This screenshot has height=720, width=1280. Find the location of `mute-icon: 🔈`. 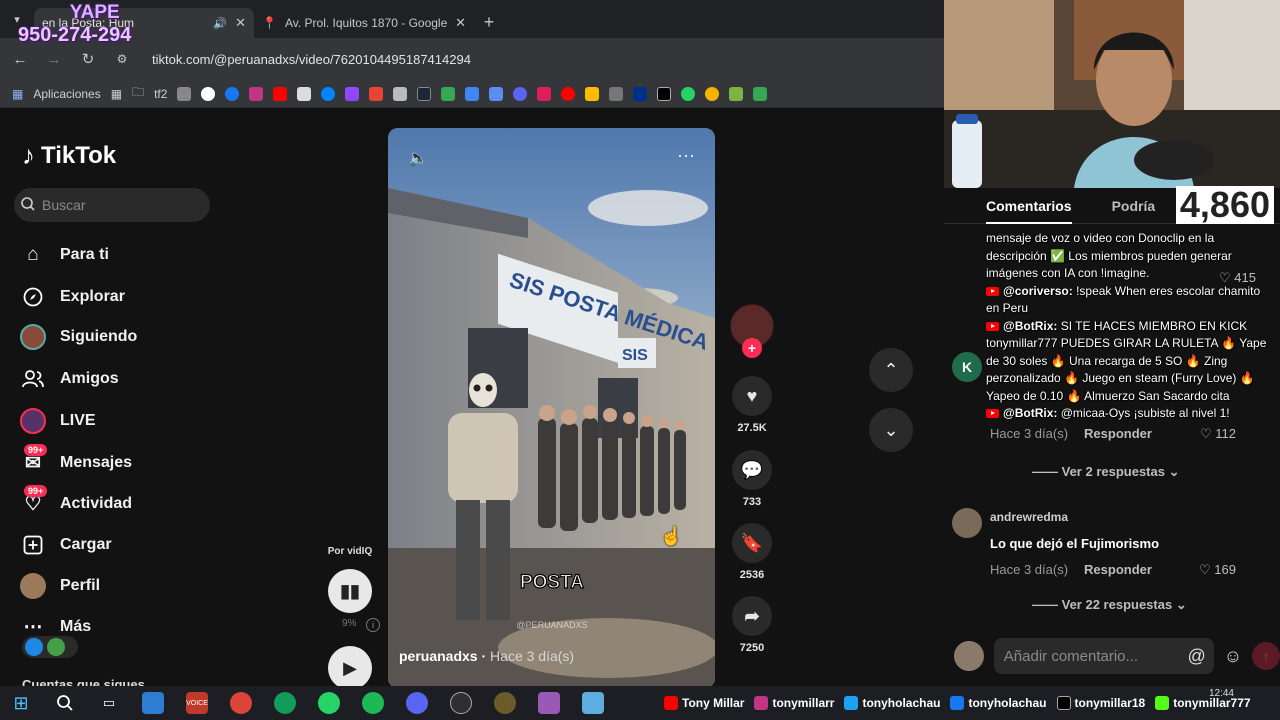

mute-icon: 🔈 is located at coordinates (418, 158).